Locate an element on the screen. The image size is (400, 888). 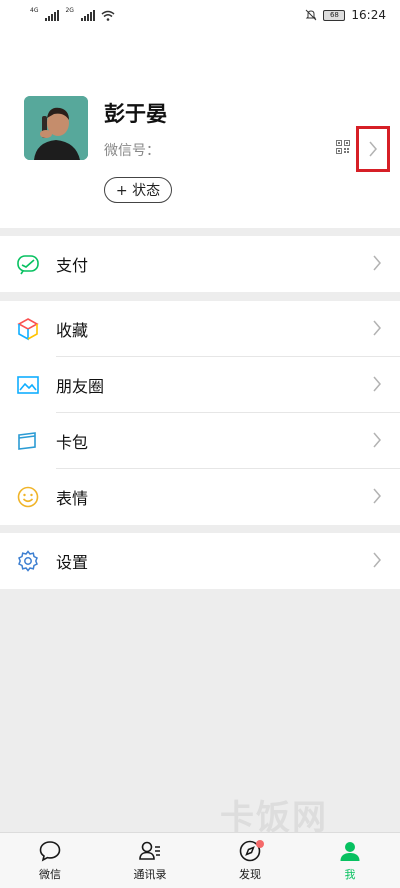
status-left: 4G 2G is located at coordinates (72, 13).